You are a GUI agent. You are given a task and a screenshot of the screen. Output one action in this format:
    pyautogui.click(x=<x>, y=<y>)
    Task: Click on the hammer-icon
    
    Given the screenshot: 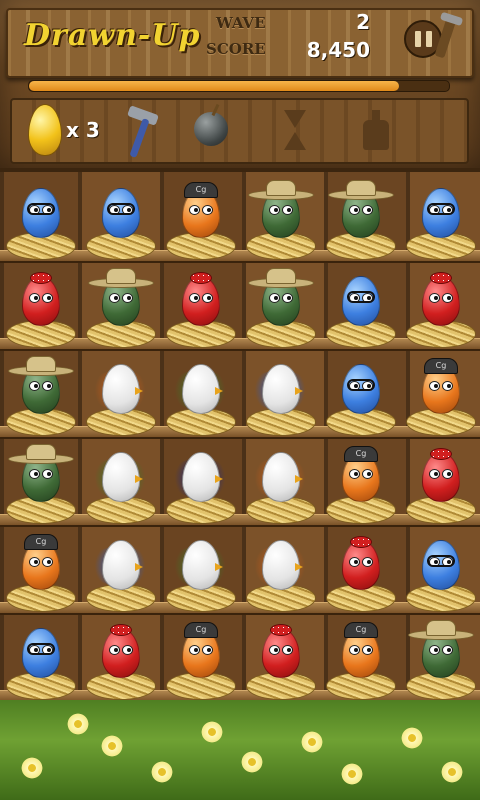 What is the action you would take?
    pyautogui.click(x=142, y=131)
    